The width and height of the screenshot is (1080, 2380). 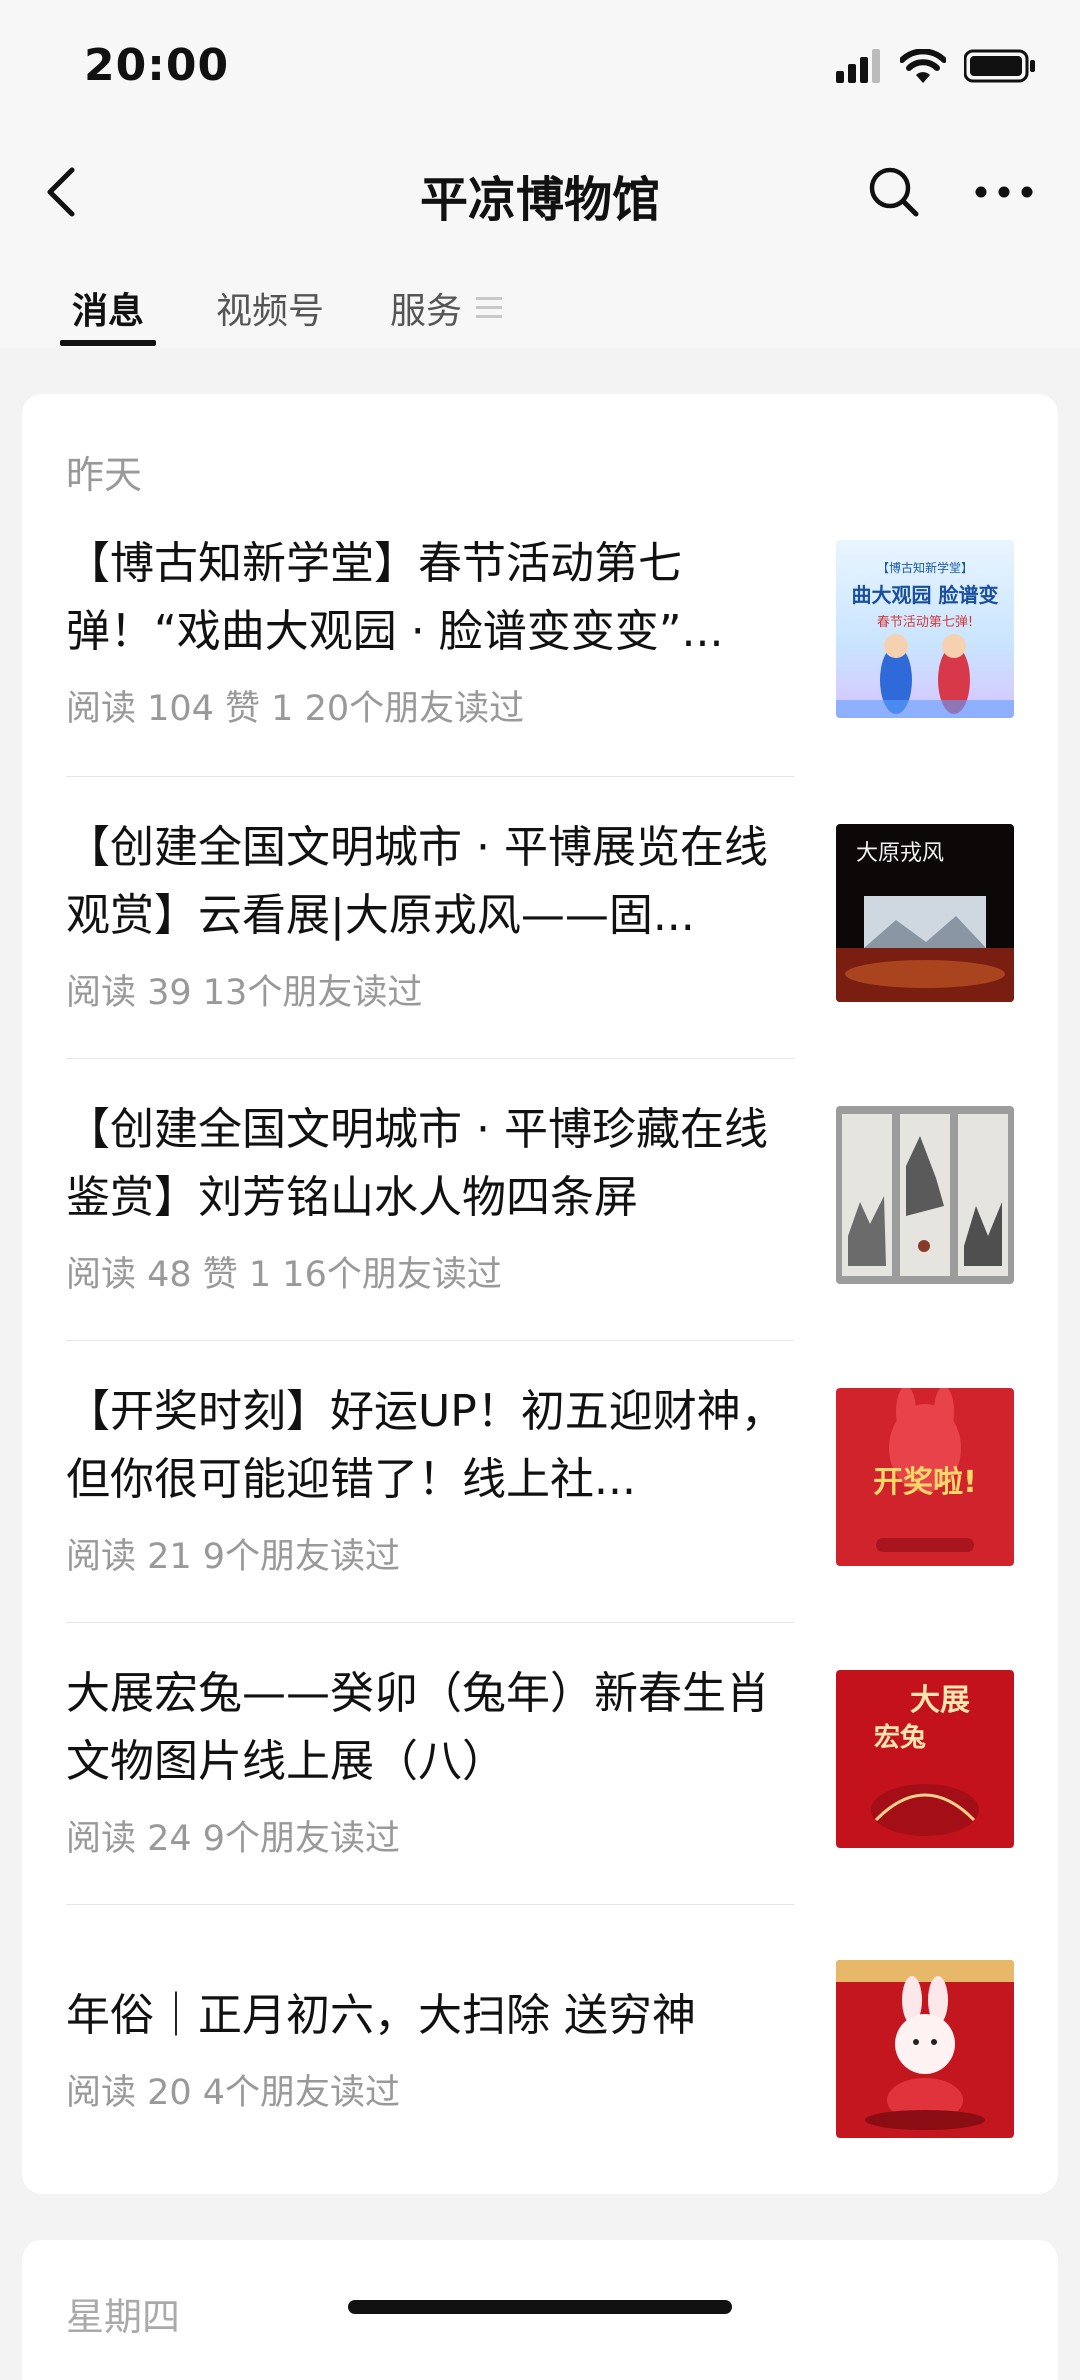 I want to click on battery-icon, so click(x=999, y=66).